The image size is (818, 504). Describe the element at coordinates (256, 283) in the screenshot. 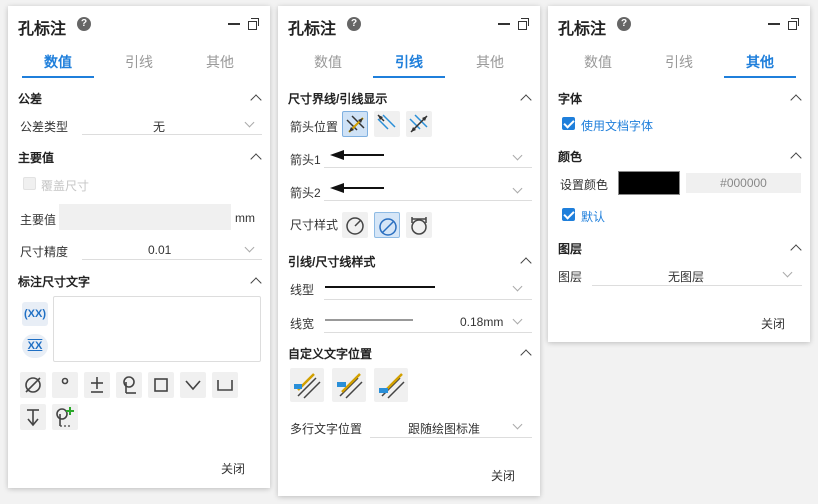

I see `collapse-annotation-text-icon` at that location.